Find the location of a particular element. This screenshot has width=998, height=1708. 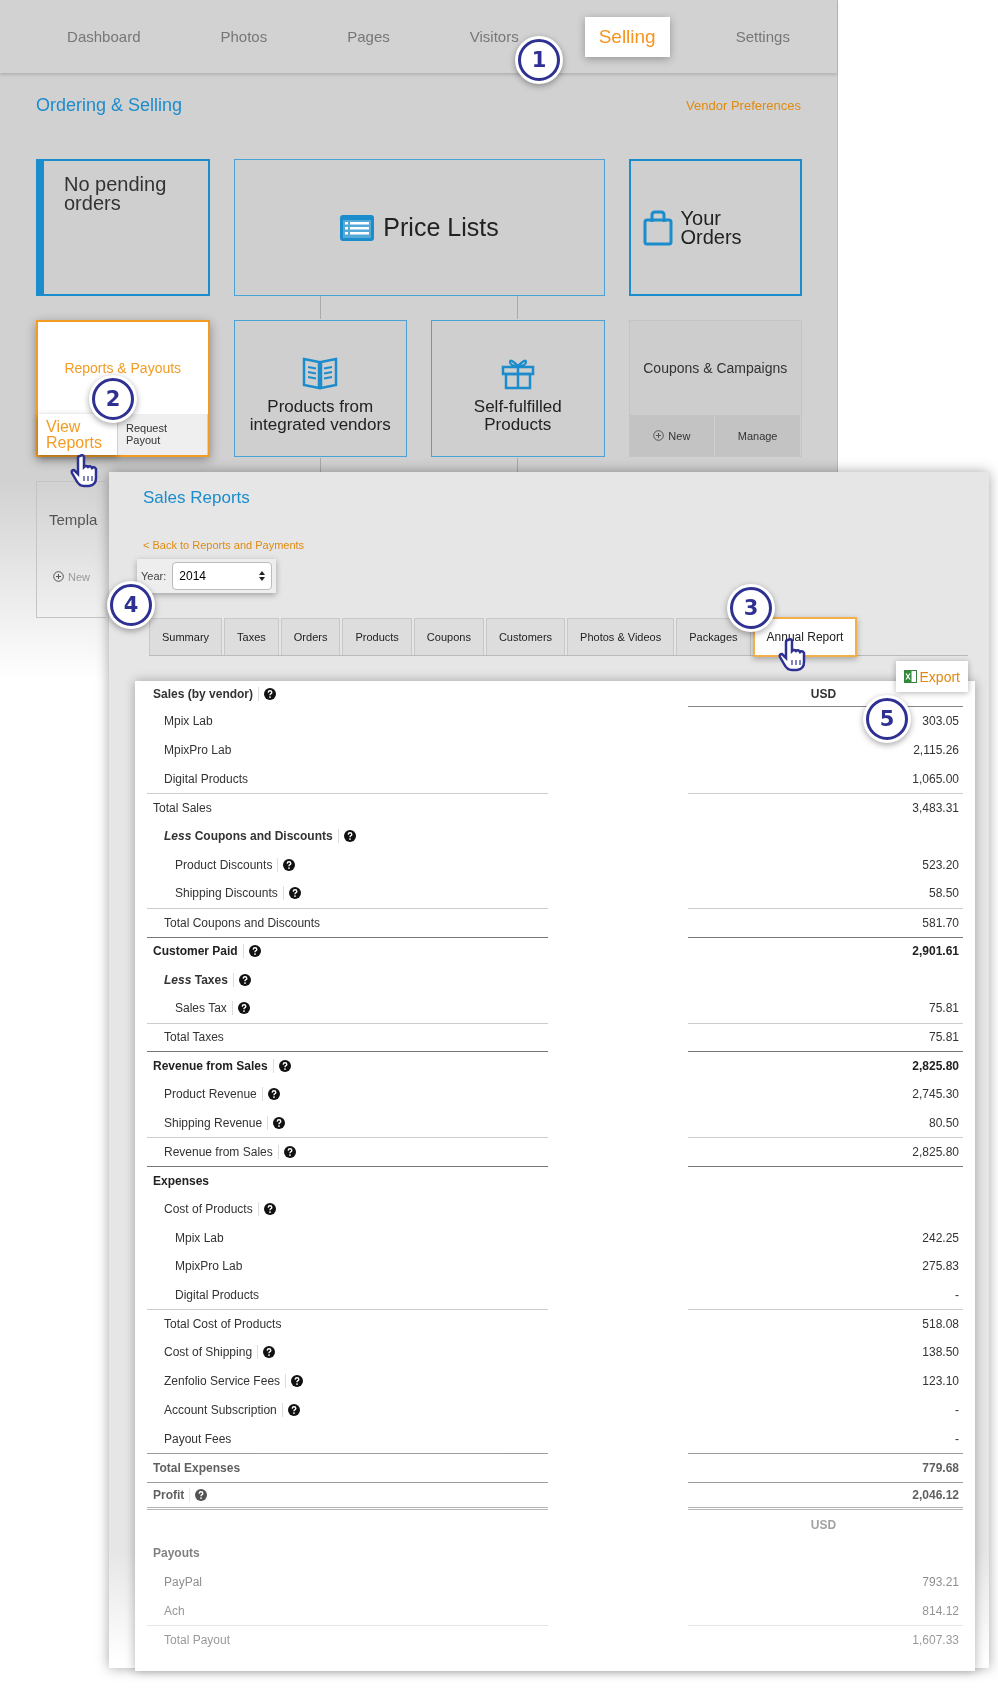

row-value: 3,483.31 is located at coordinates (935, 807).